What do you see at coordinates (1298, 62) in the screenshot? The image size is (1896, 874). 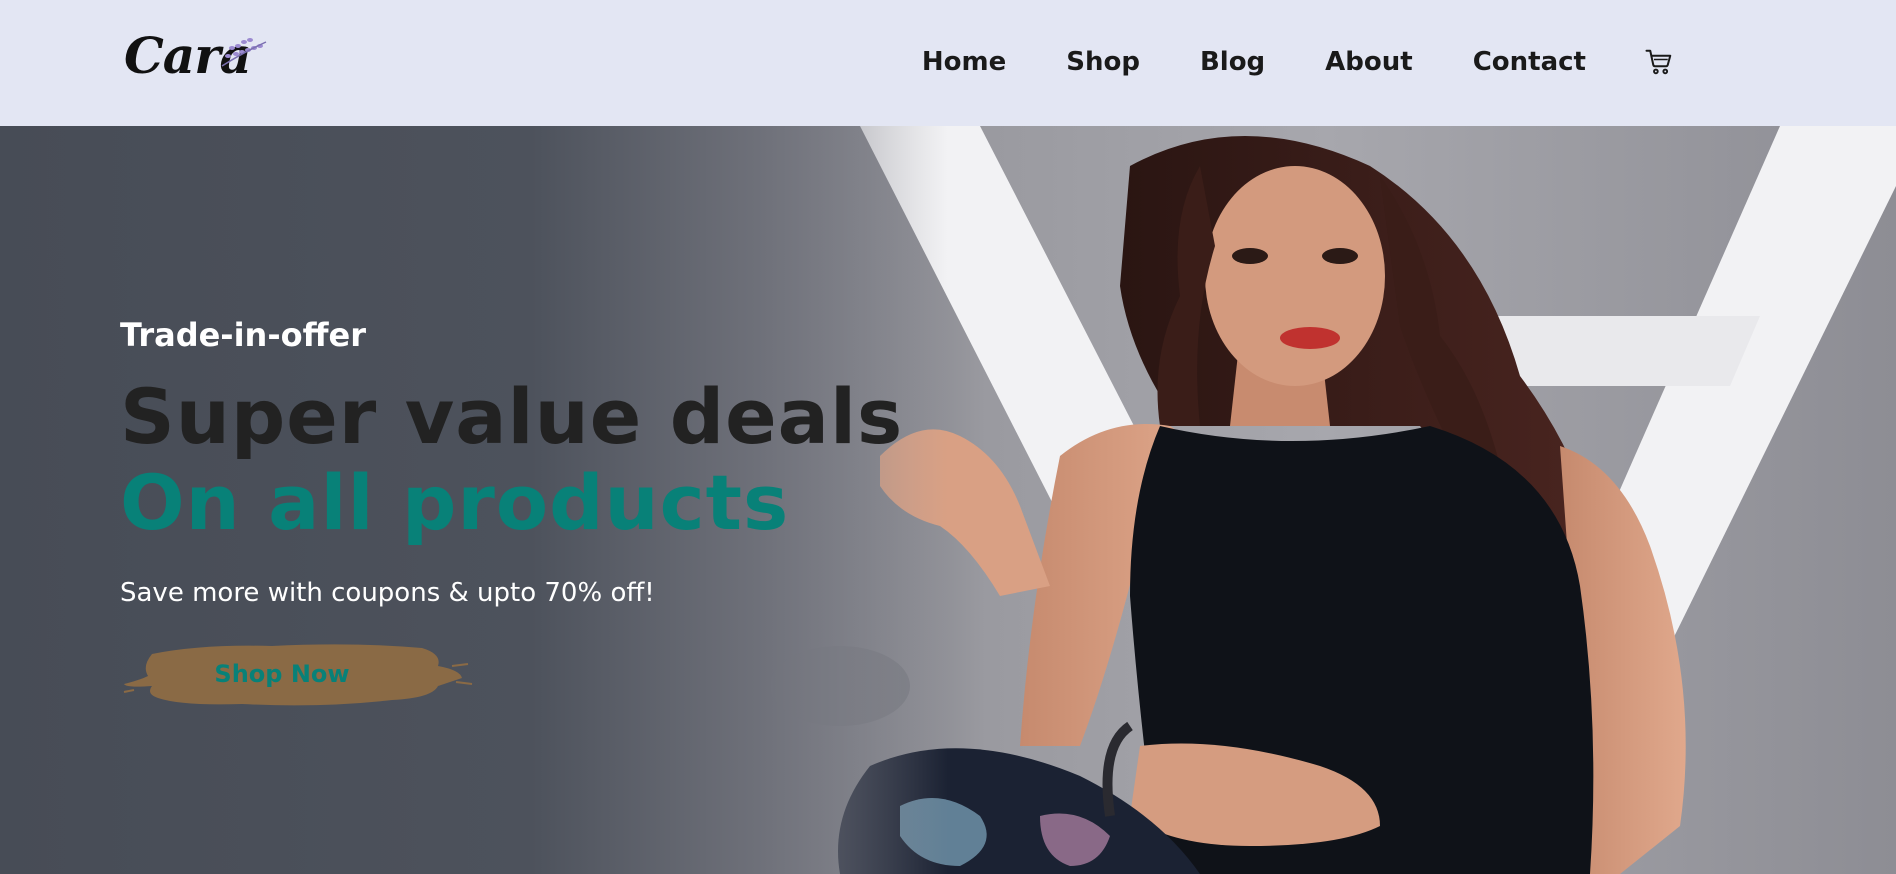 I see `main-nav: Home Shop Blog About Contact` at bounding box center [1298, 62].